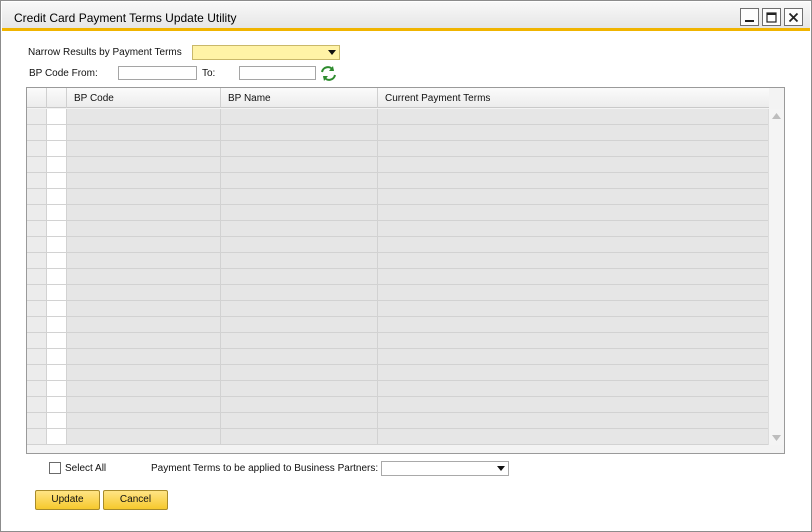  Describe the element at coordinates (793, 17) in the screenshot. I see `close-button` at that location.